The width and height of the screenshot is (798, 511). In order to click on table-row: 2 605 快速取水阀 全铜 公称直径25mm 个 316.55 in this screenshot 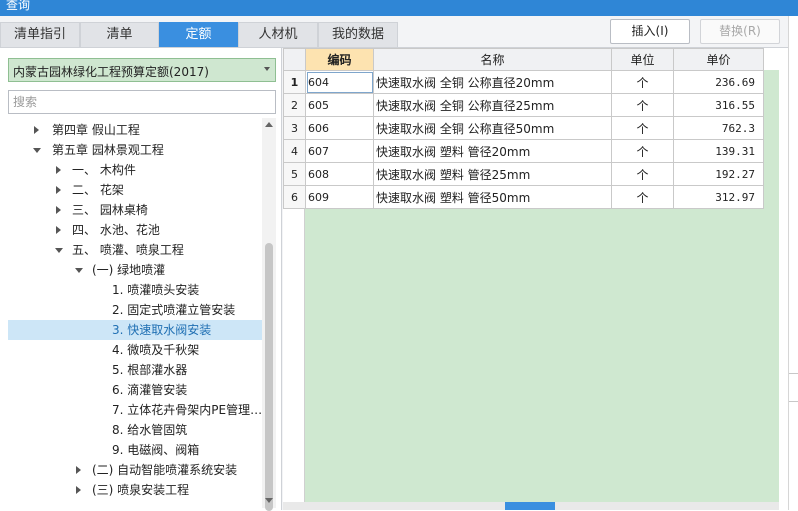, I will do `click(523, 105)`.